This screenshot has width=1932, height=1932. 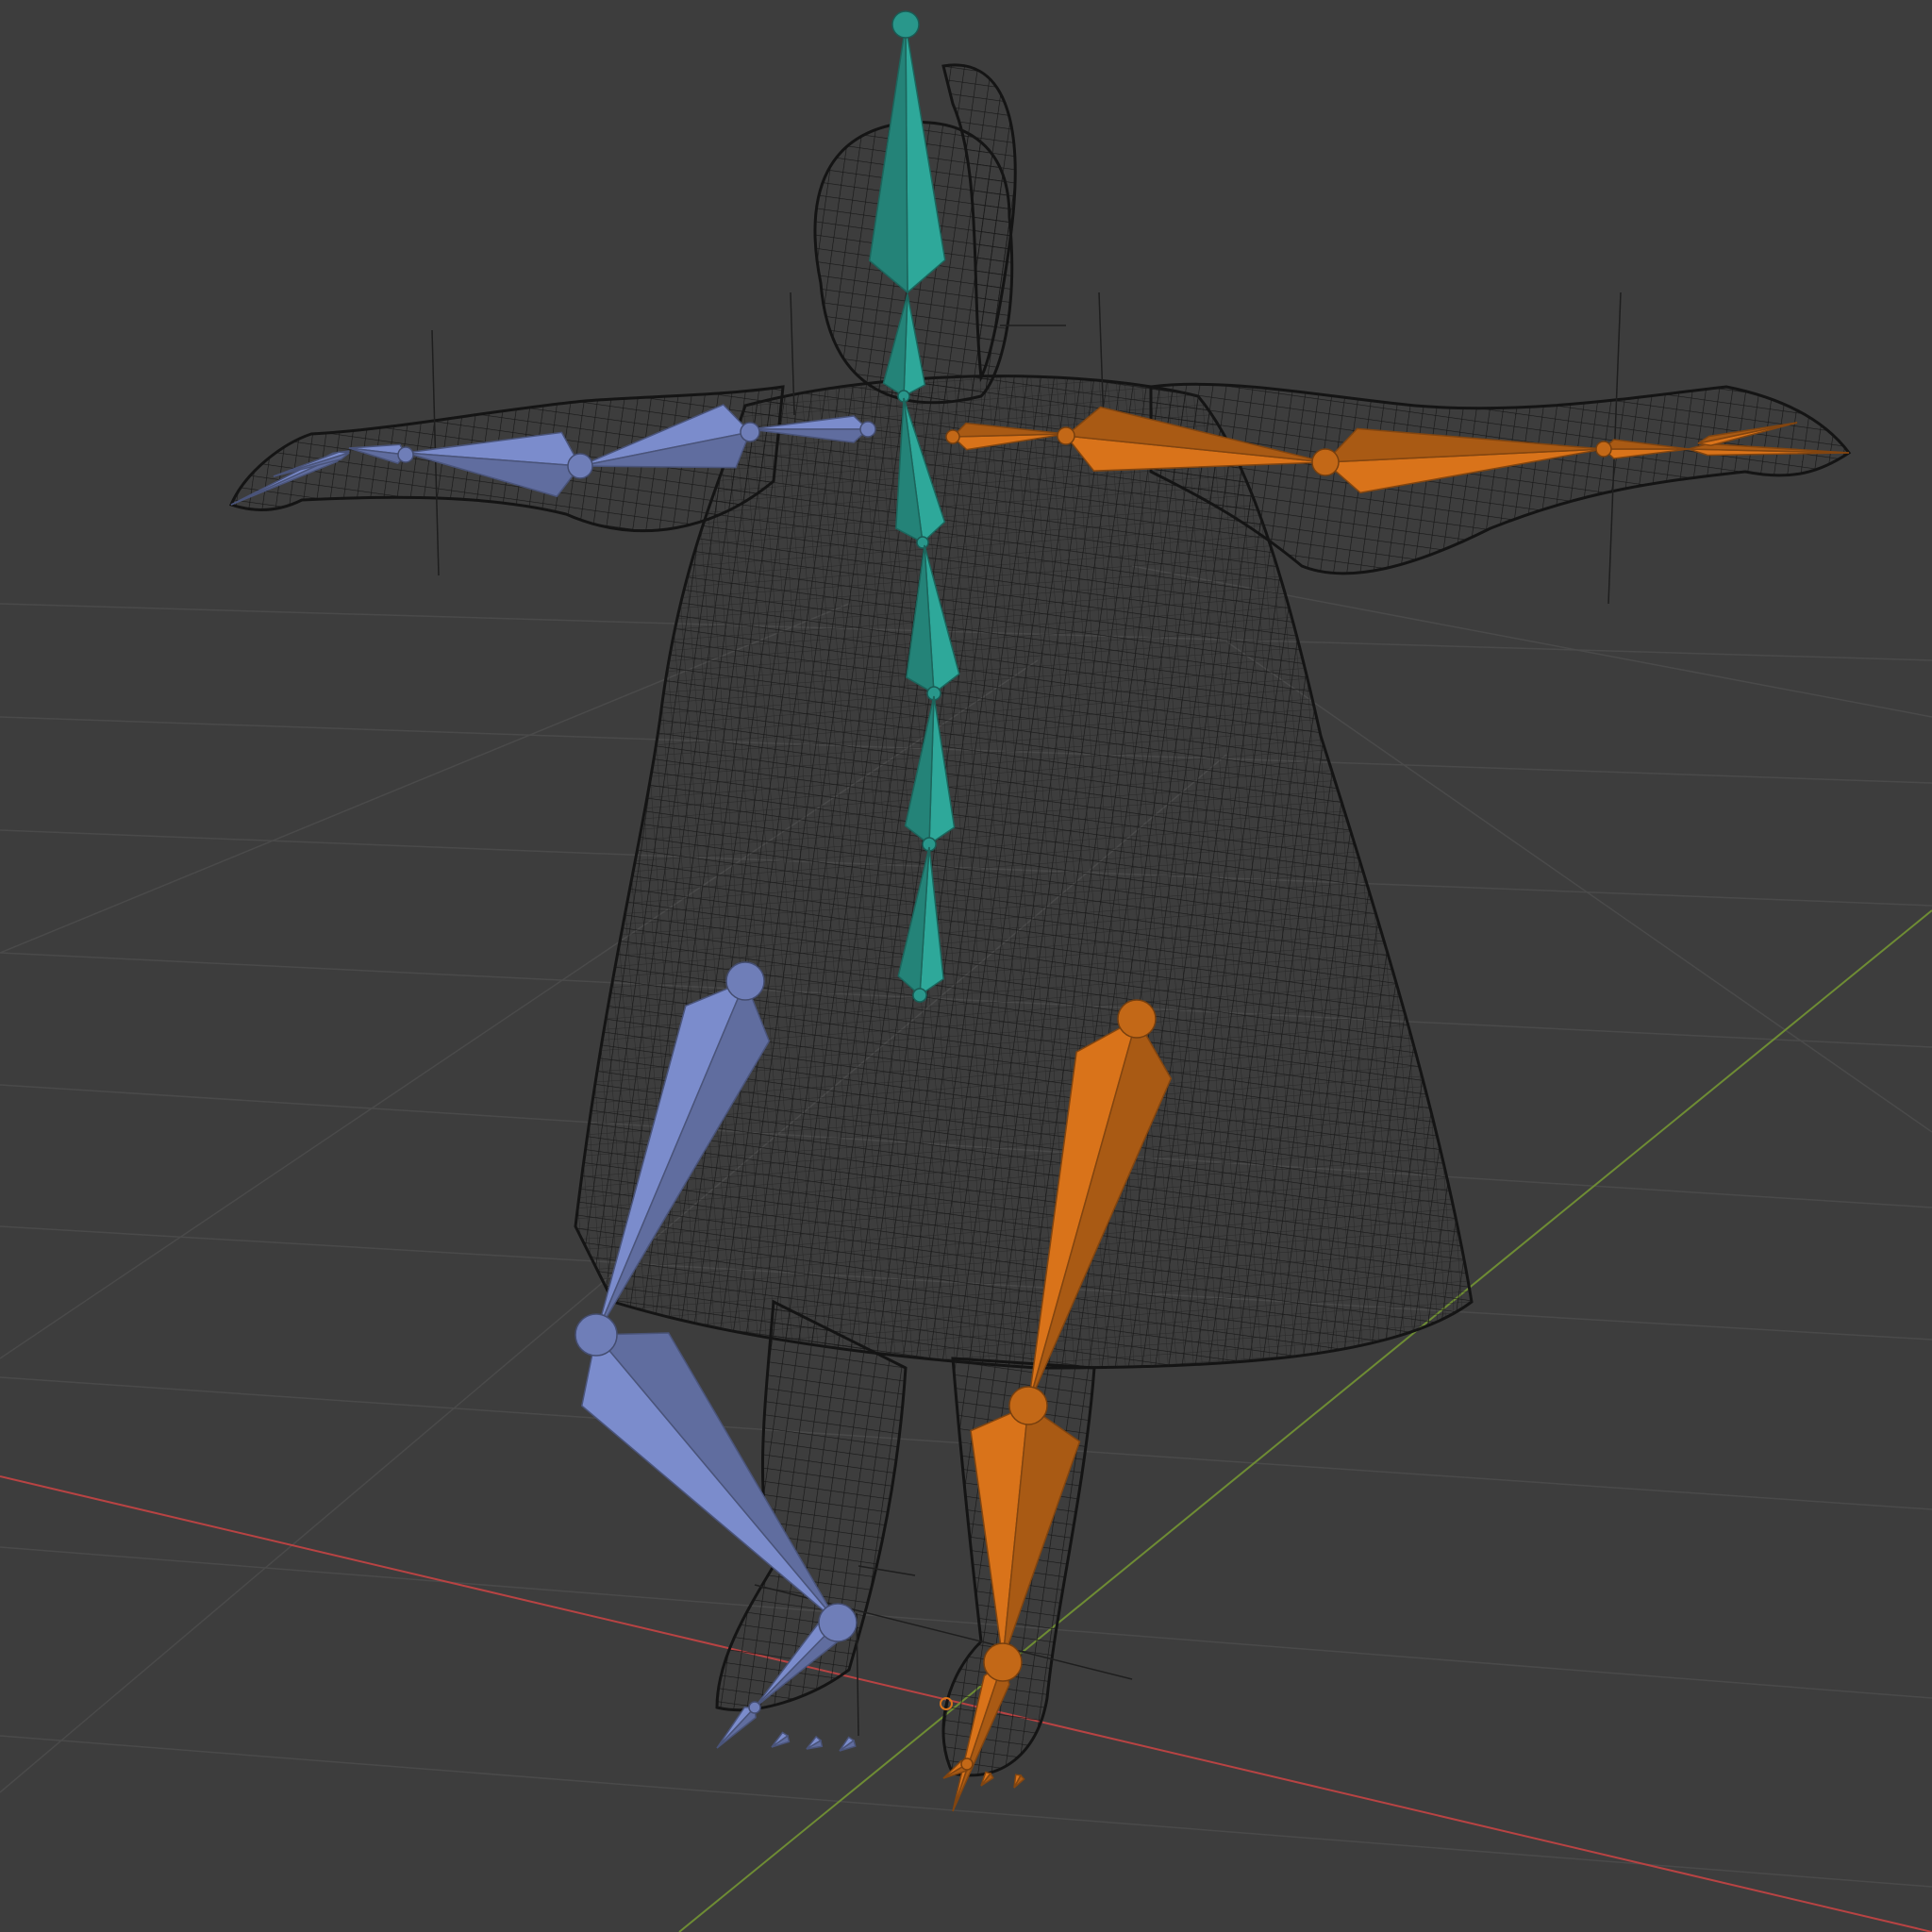 I want to click on right-toe-bone-head-joint, so click(x=967, y=1764).